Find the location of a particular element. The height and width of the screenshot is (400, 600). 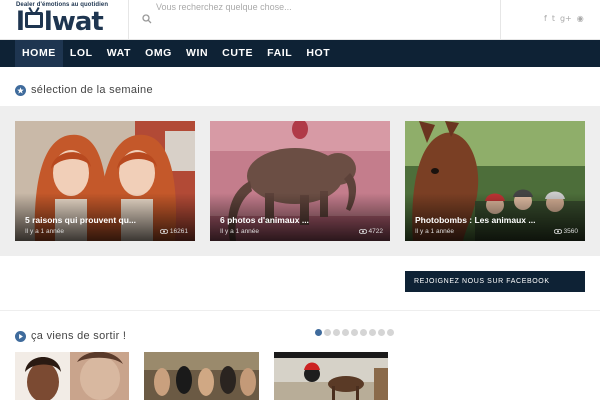

featured-heading: sélection de la semaine is located at coordinates (84, 90).